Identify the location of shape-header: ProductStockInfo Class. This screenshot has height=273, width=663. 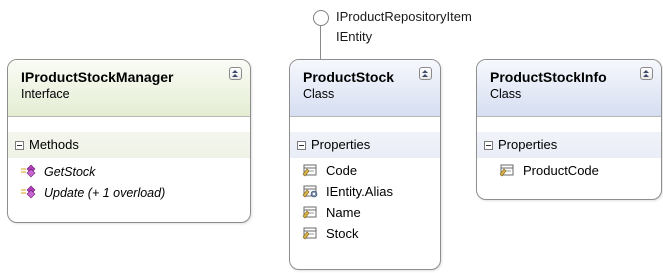
(569, 88).